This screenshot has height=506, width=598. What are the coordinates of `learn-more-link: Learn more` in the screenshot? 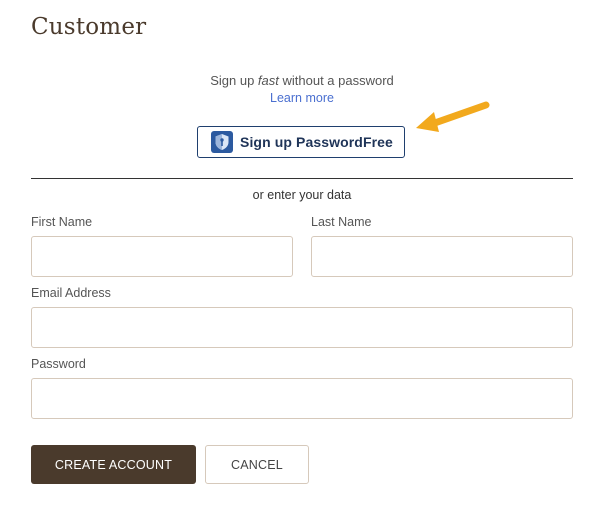 It's located at (299, 98).